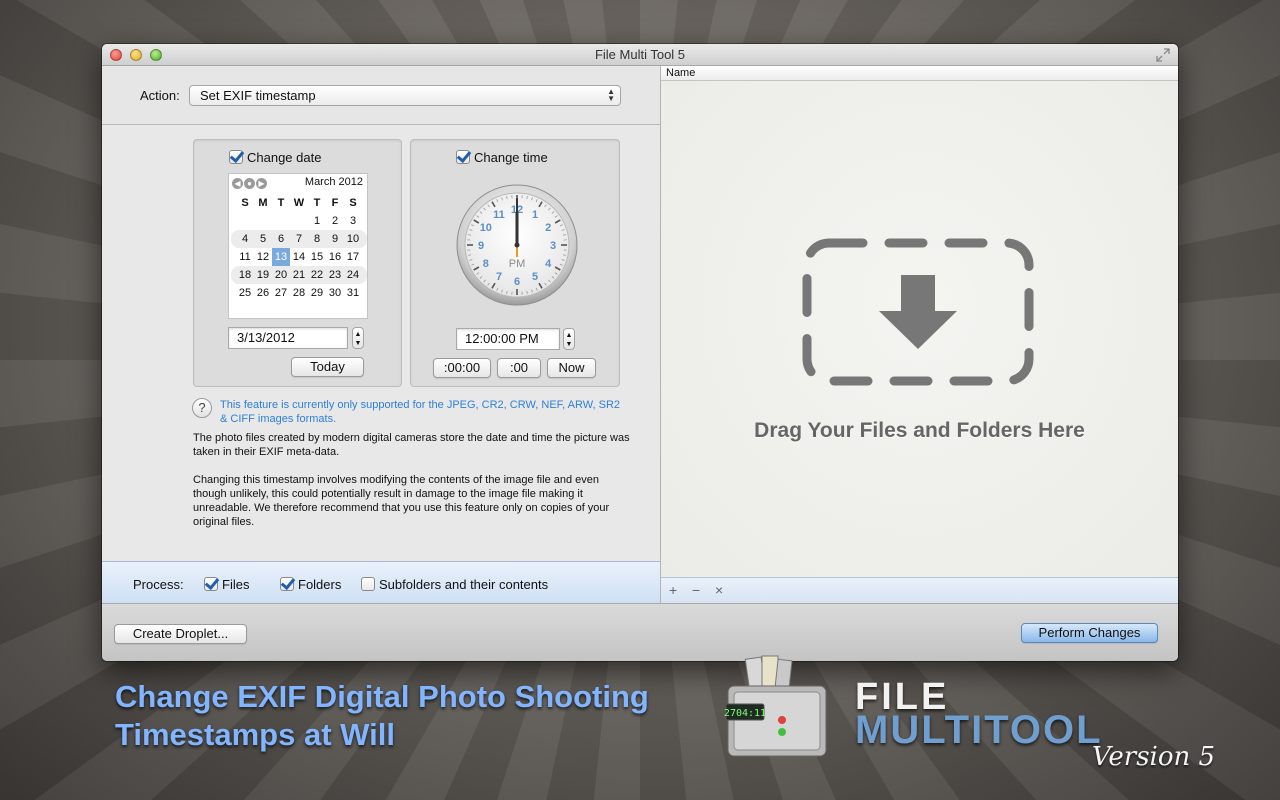 This screenshot has width=1280, height=800. I want to click on calendar-day: 15, so click(317, 257).